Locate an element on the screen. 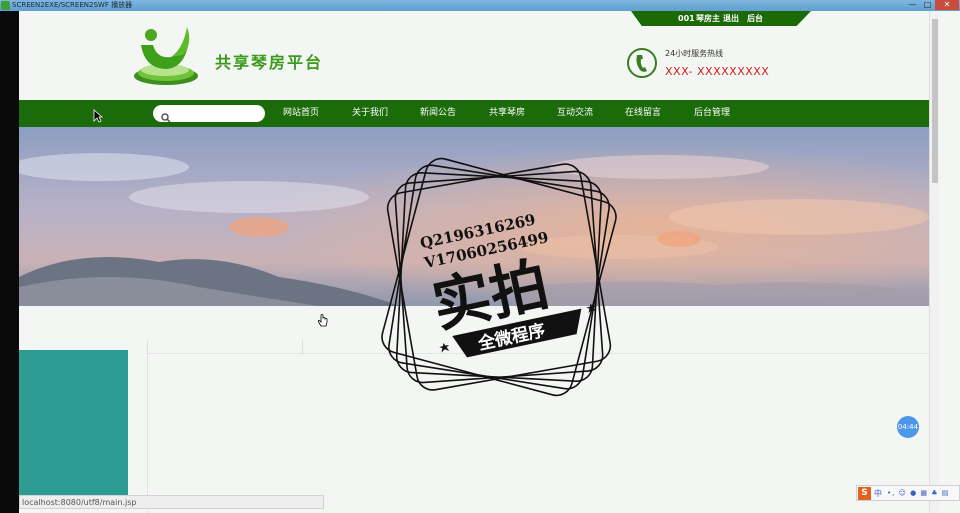 This screenshot has height=513, width=960. search-box is located at coordinates (209, 114).